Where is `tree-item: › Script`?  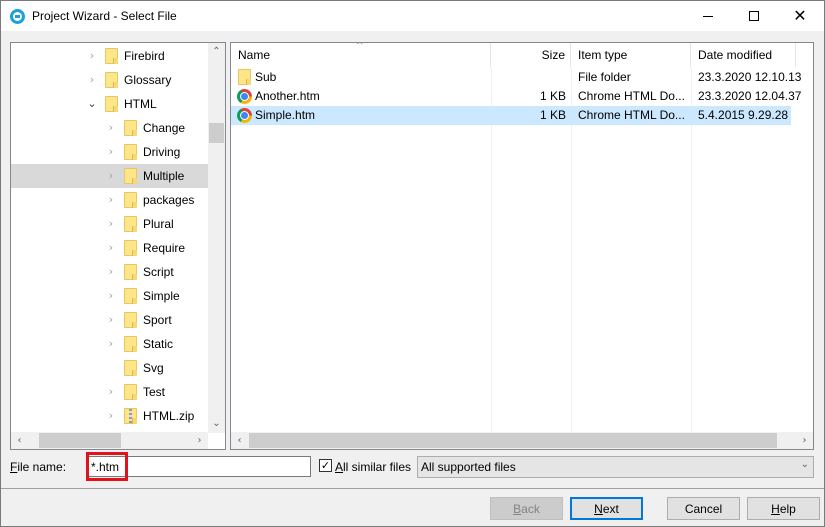 tree-item: › Script is located at coordinates (109, 272).